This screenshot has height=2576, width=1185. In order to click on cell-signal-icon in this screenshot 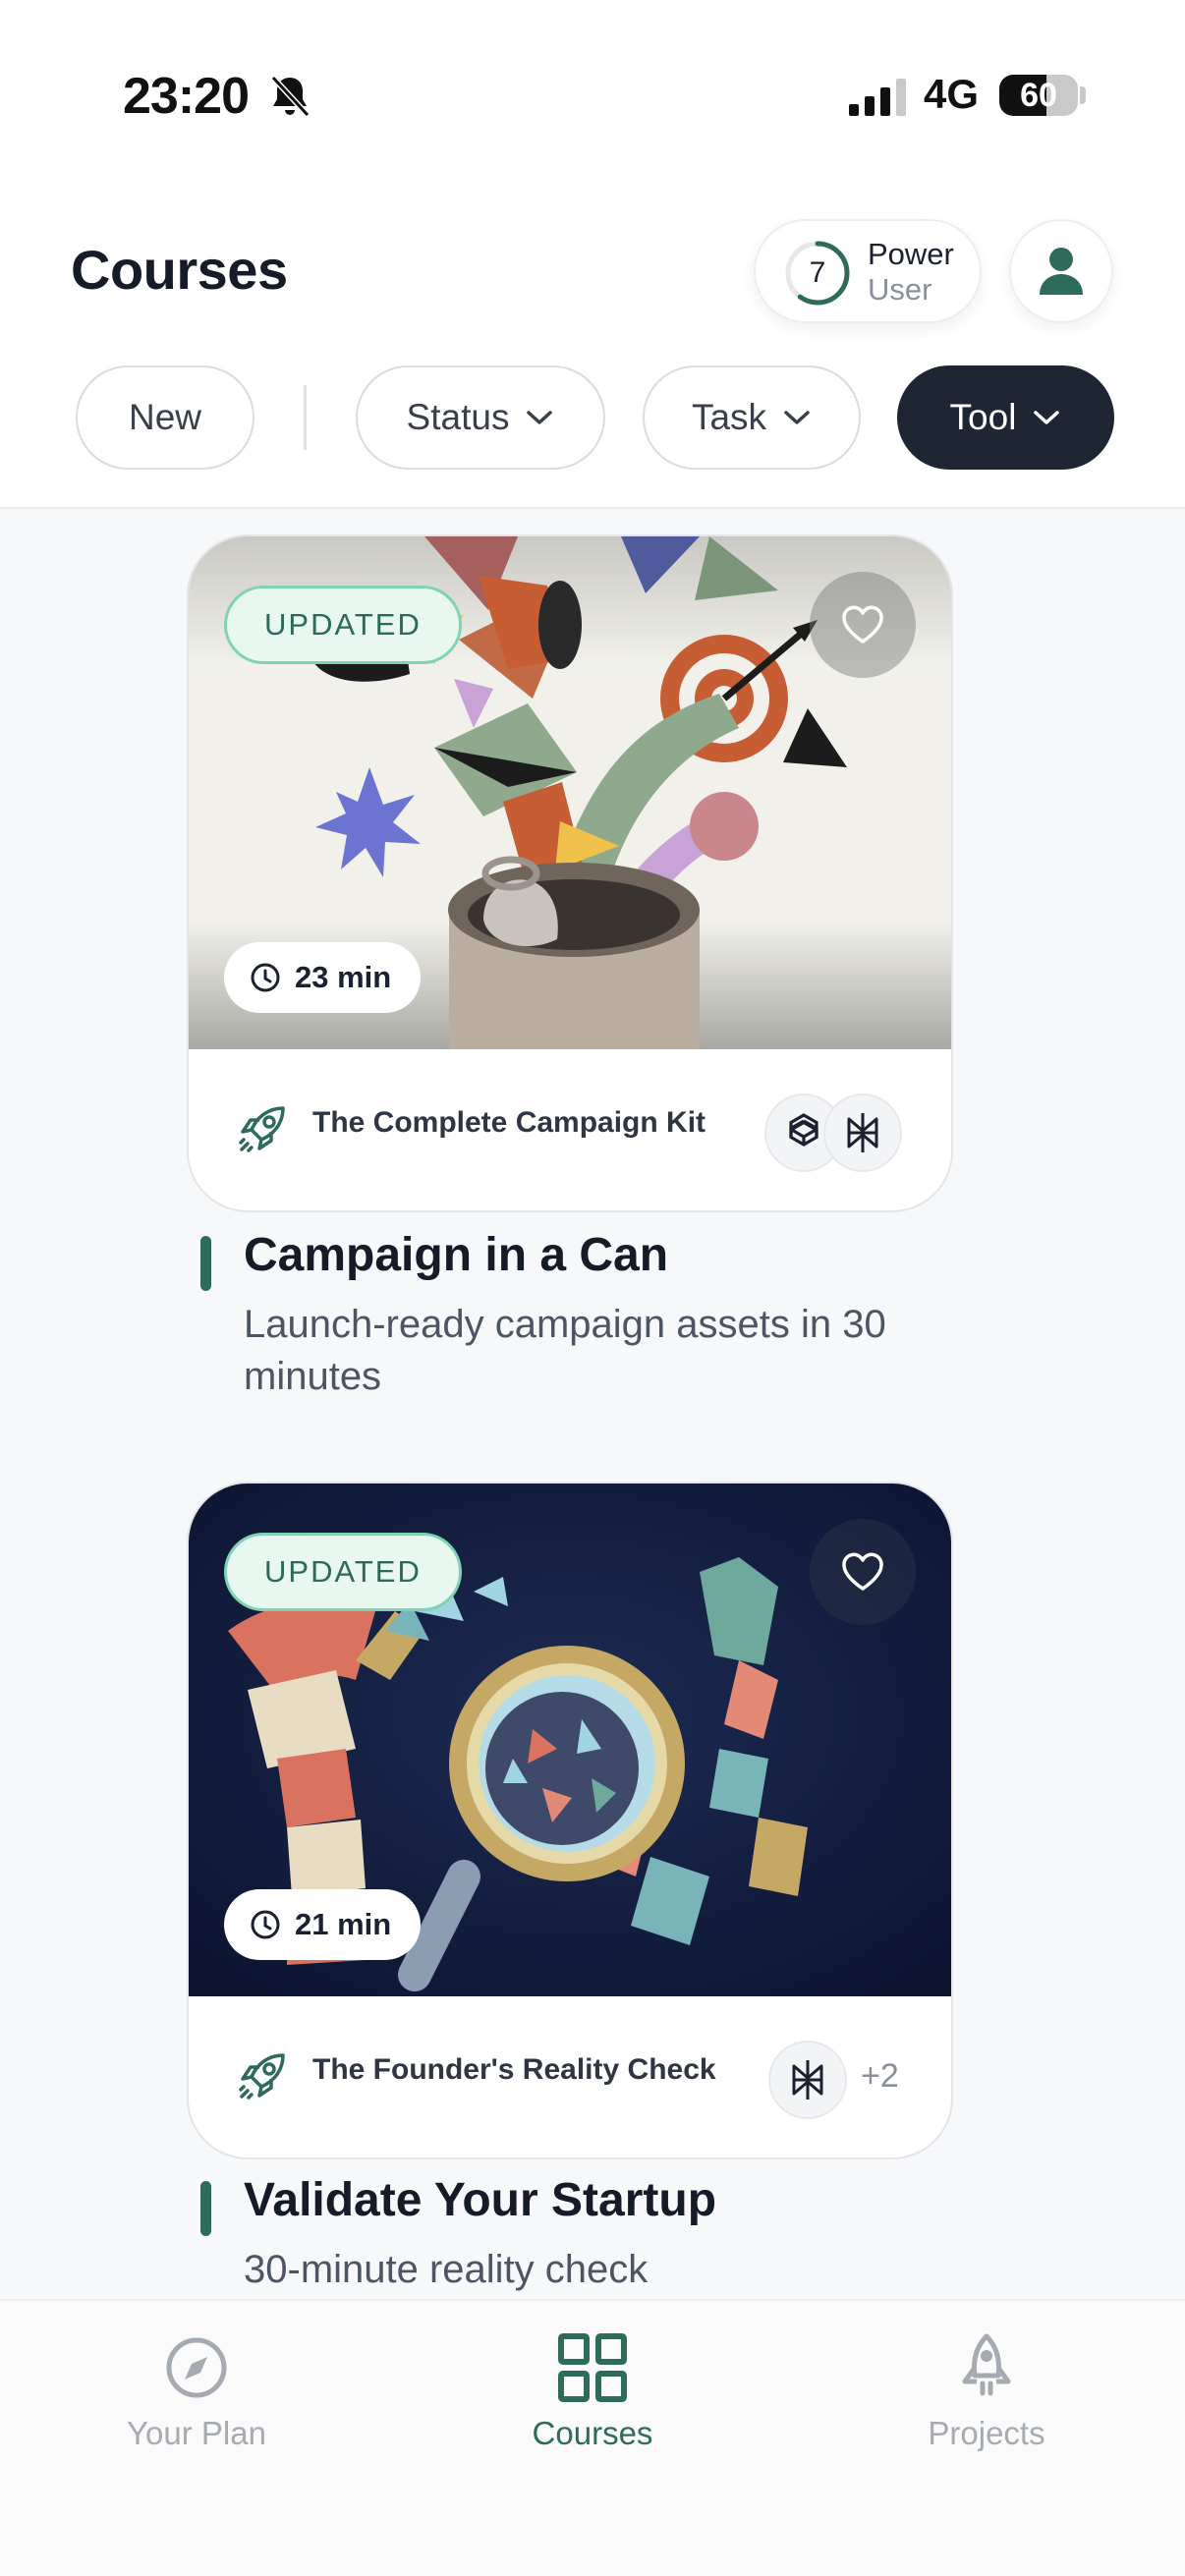, I will do `click(878, 97)`.